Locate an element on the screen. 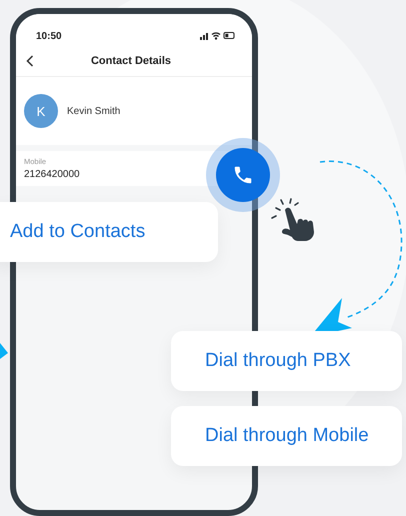 This screenshot has width=406, height=516. phone-icon is located at coordinates (243, 175).